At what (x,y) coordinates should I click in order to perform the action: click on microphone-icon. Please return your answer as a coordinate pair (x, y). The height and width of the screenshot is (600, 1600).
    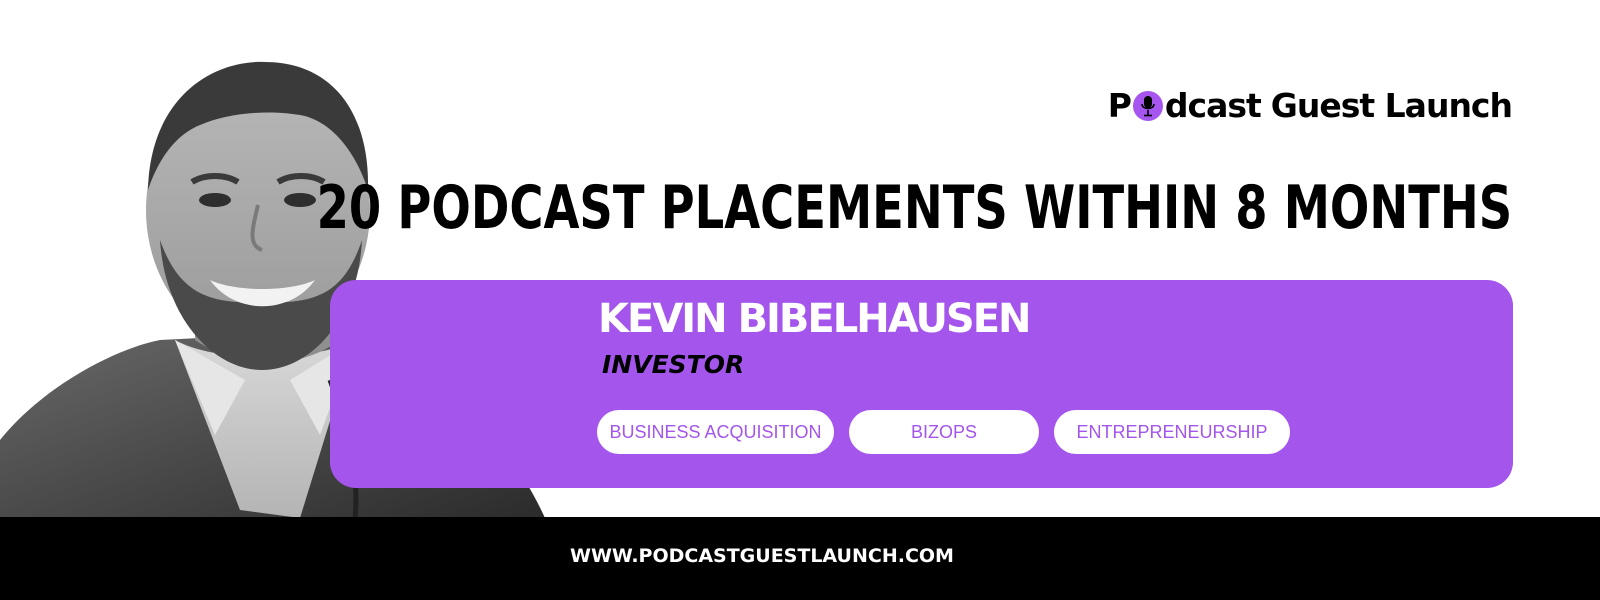
    Looking at the image, I should click on (1147, 105).